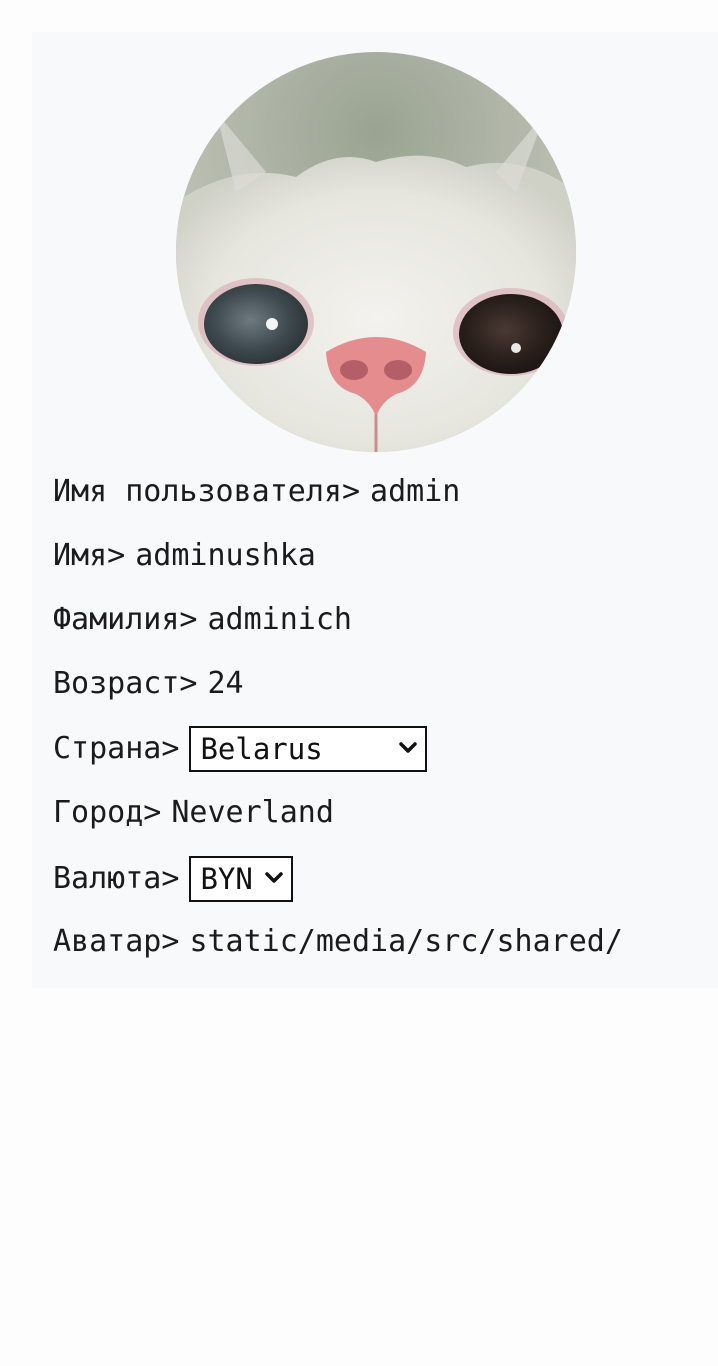 The width and height of the screenshot is (718, 1366). I want to click on username-value: admin, so click(415, 491).